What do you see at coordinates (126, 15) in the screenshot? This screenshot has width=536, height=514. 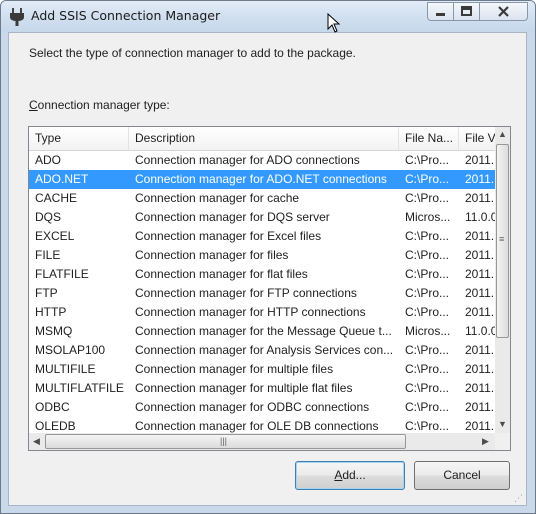 I see `window-title: Add SSIS Connection Manager` at bounding box center [126, 15].